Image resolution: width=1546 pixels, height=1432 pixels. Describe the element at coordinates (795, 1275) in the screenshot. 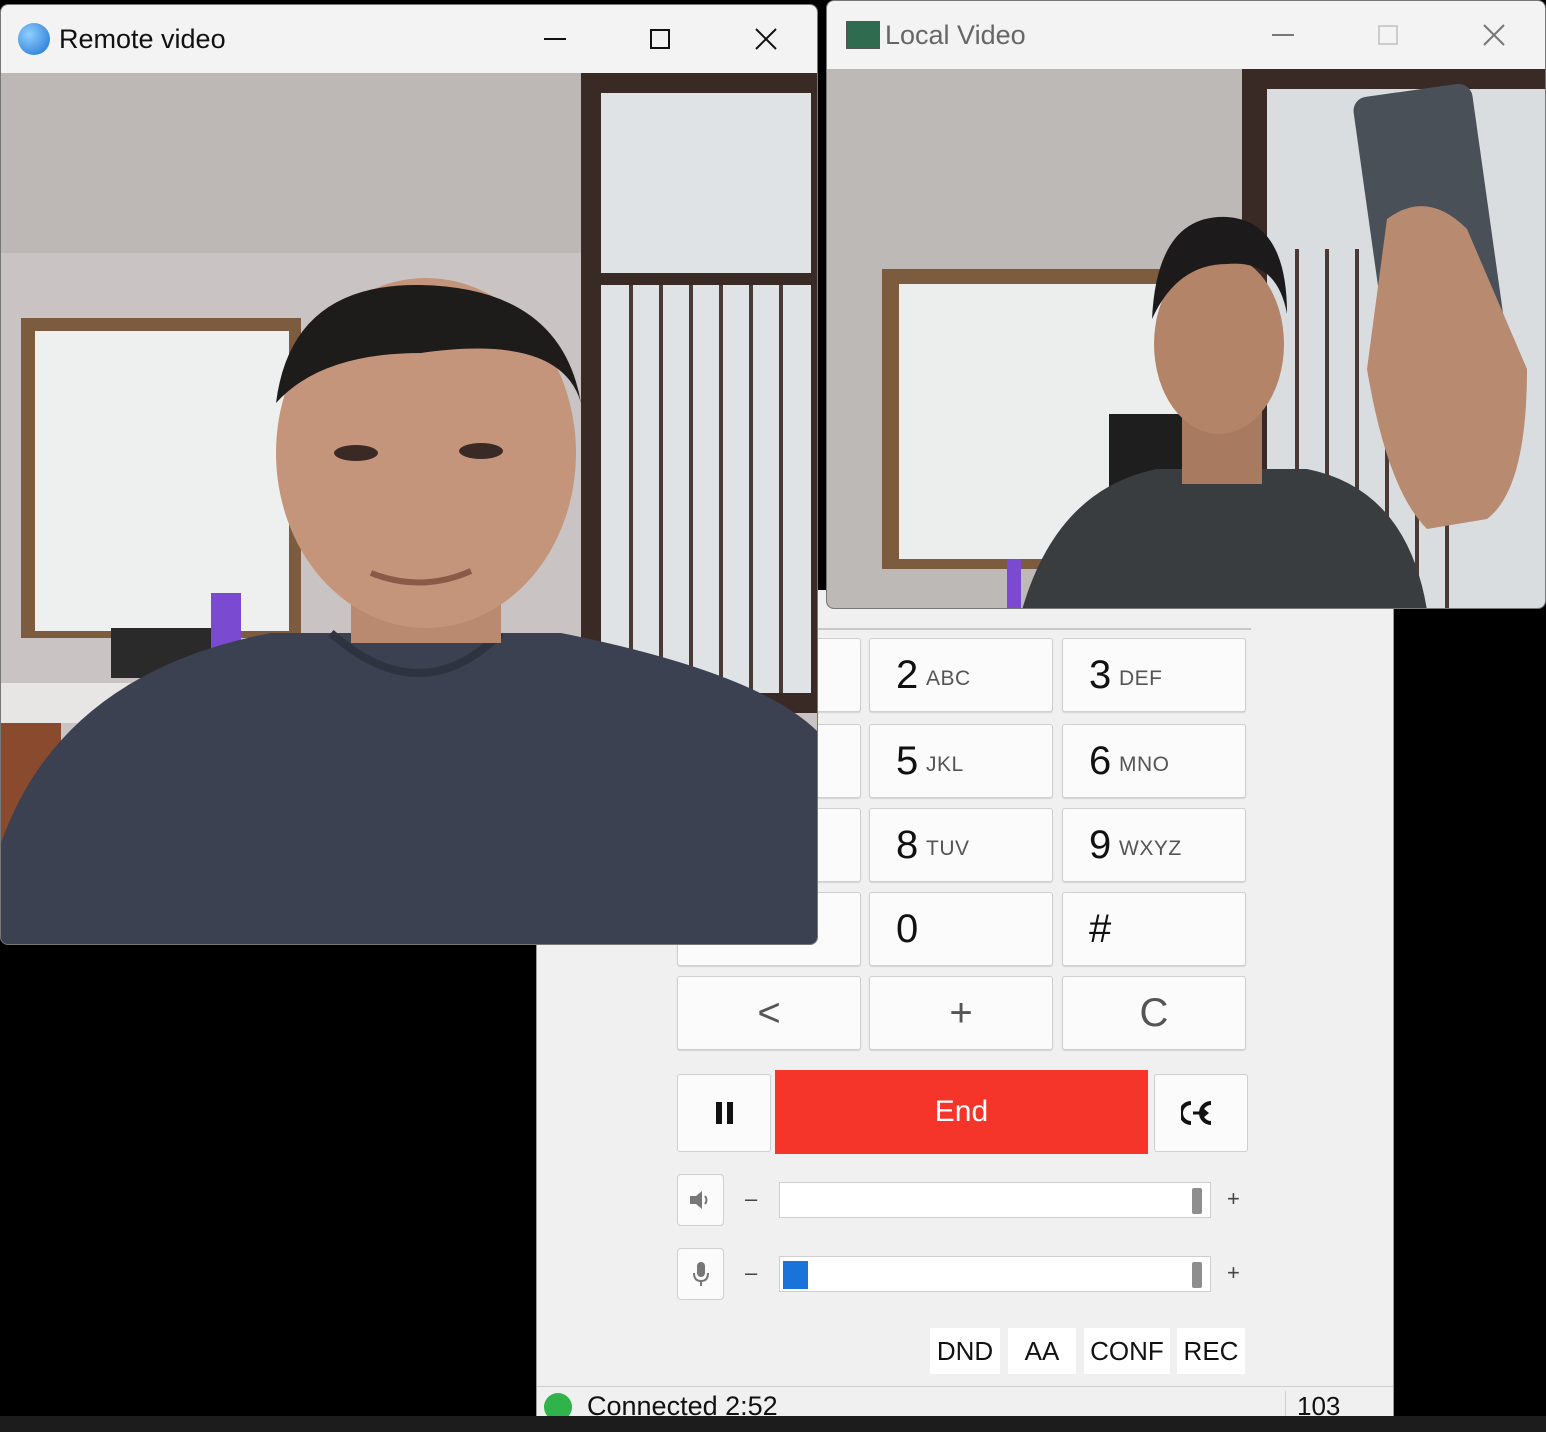

I see `mic-level-bar` at that location.